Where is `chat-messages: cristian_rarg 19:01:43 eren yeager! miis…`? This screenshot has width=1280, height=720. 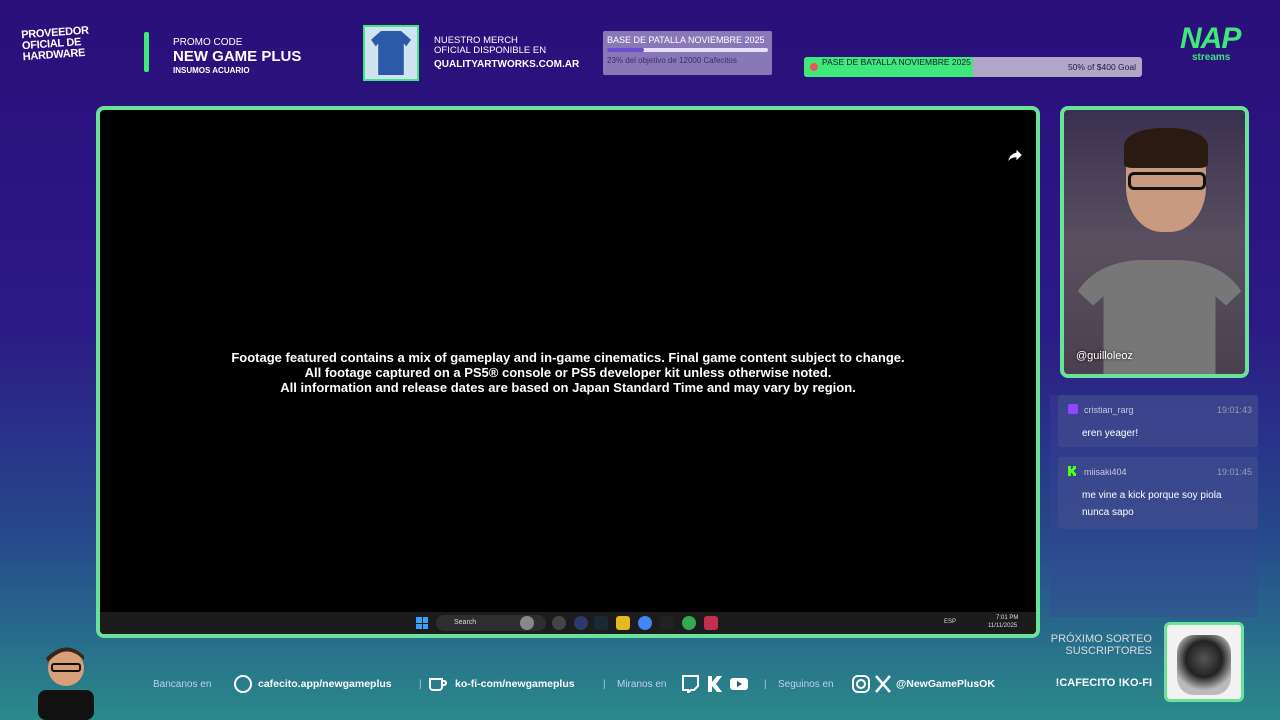
chat-messages: cristian_rarg 19:01:43 eren yeager! miis… is located at coordinates (1158, 506).